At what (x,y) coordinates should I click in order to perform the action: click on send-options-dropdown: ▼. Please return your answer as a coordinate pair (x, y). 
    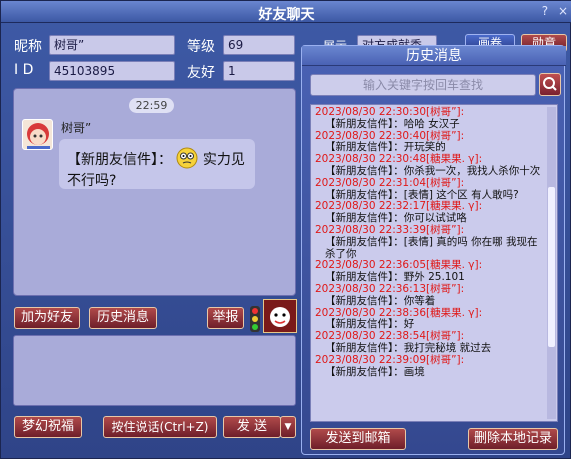
    Looking at the image, I should click on (288, 427).